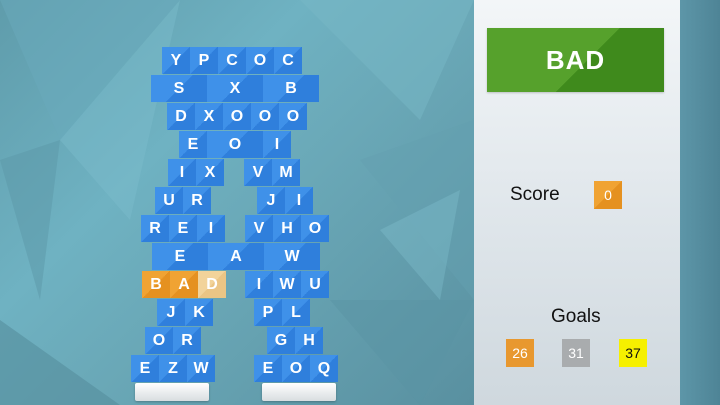 Image resolution: width=720 pixels, height=405 pixels. What do you see at coordinates (576, 353) in the screenshot?
I see `goal-badge: 31` at bounding box center [576, 353].